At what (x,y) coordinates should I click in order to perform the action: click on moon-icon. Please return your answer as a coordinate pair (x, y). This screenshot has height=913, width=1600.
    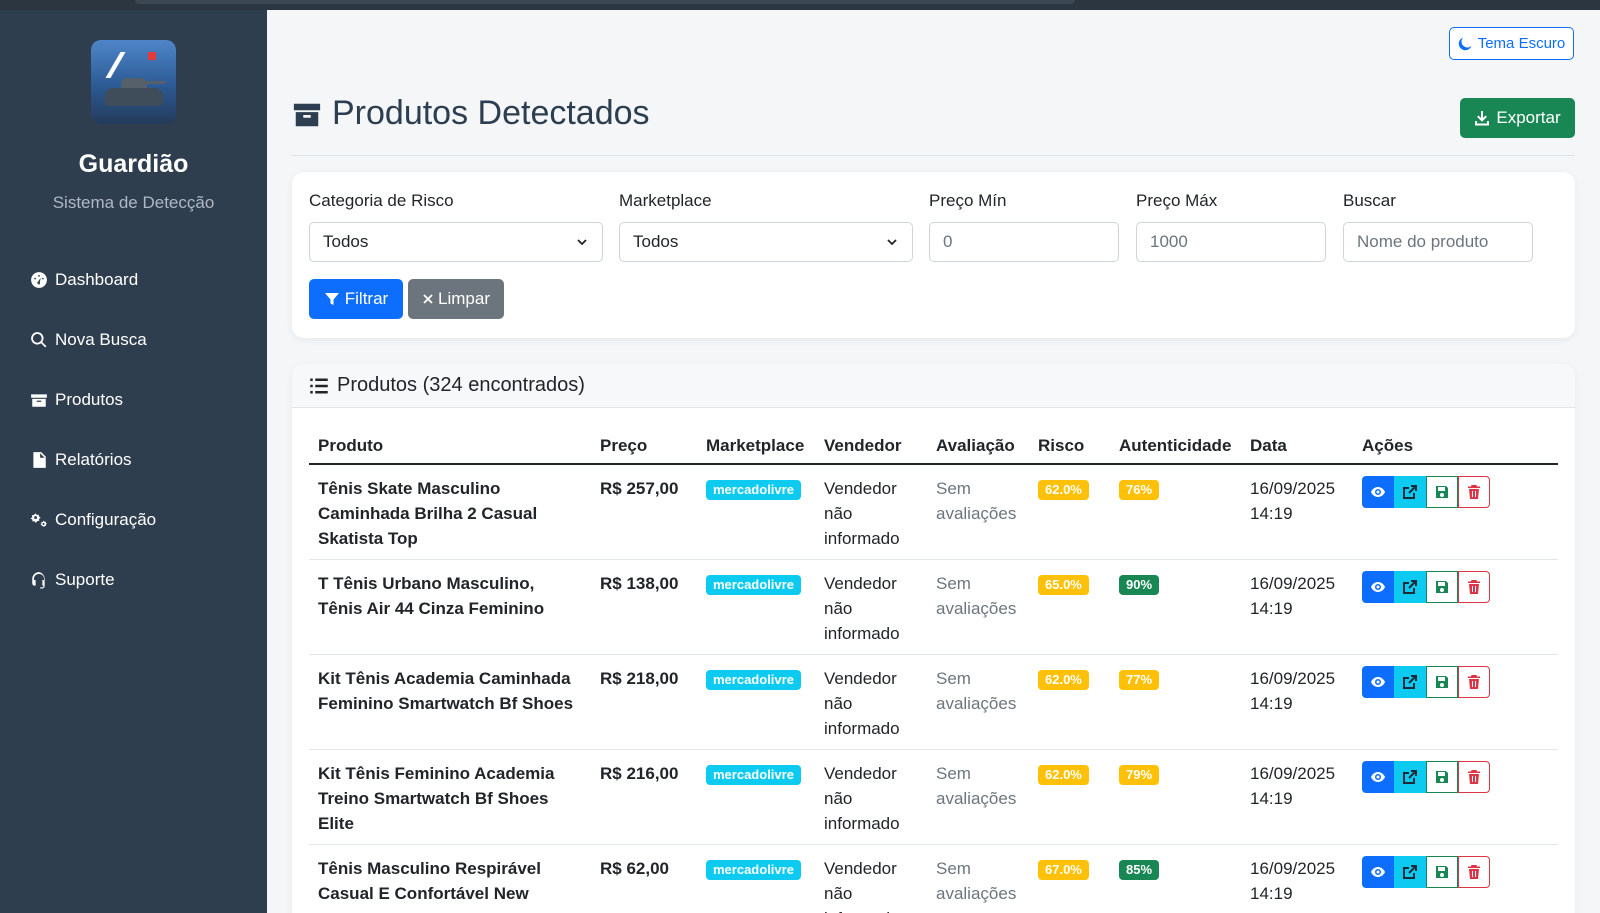
    Looking at the image, I should click on (1465, 43).